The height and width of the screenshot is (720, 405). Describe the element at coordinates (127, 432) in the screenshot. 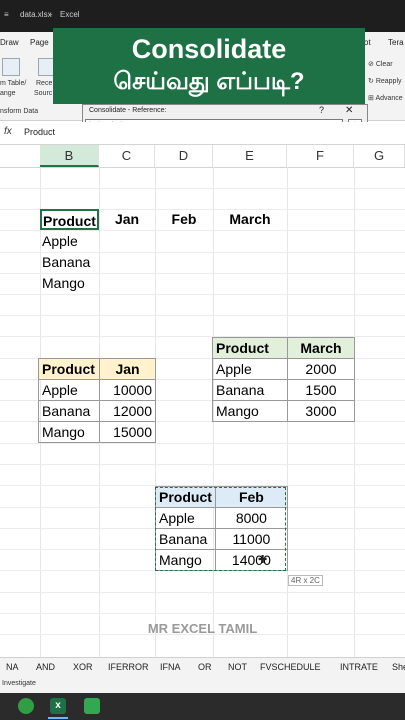

I see `table-cell: 15000` at that location.